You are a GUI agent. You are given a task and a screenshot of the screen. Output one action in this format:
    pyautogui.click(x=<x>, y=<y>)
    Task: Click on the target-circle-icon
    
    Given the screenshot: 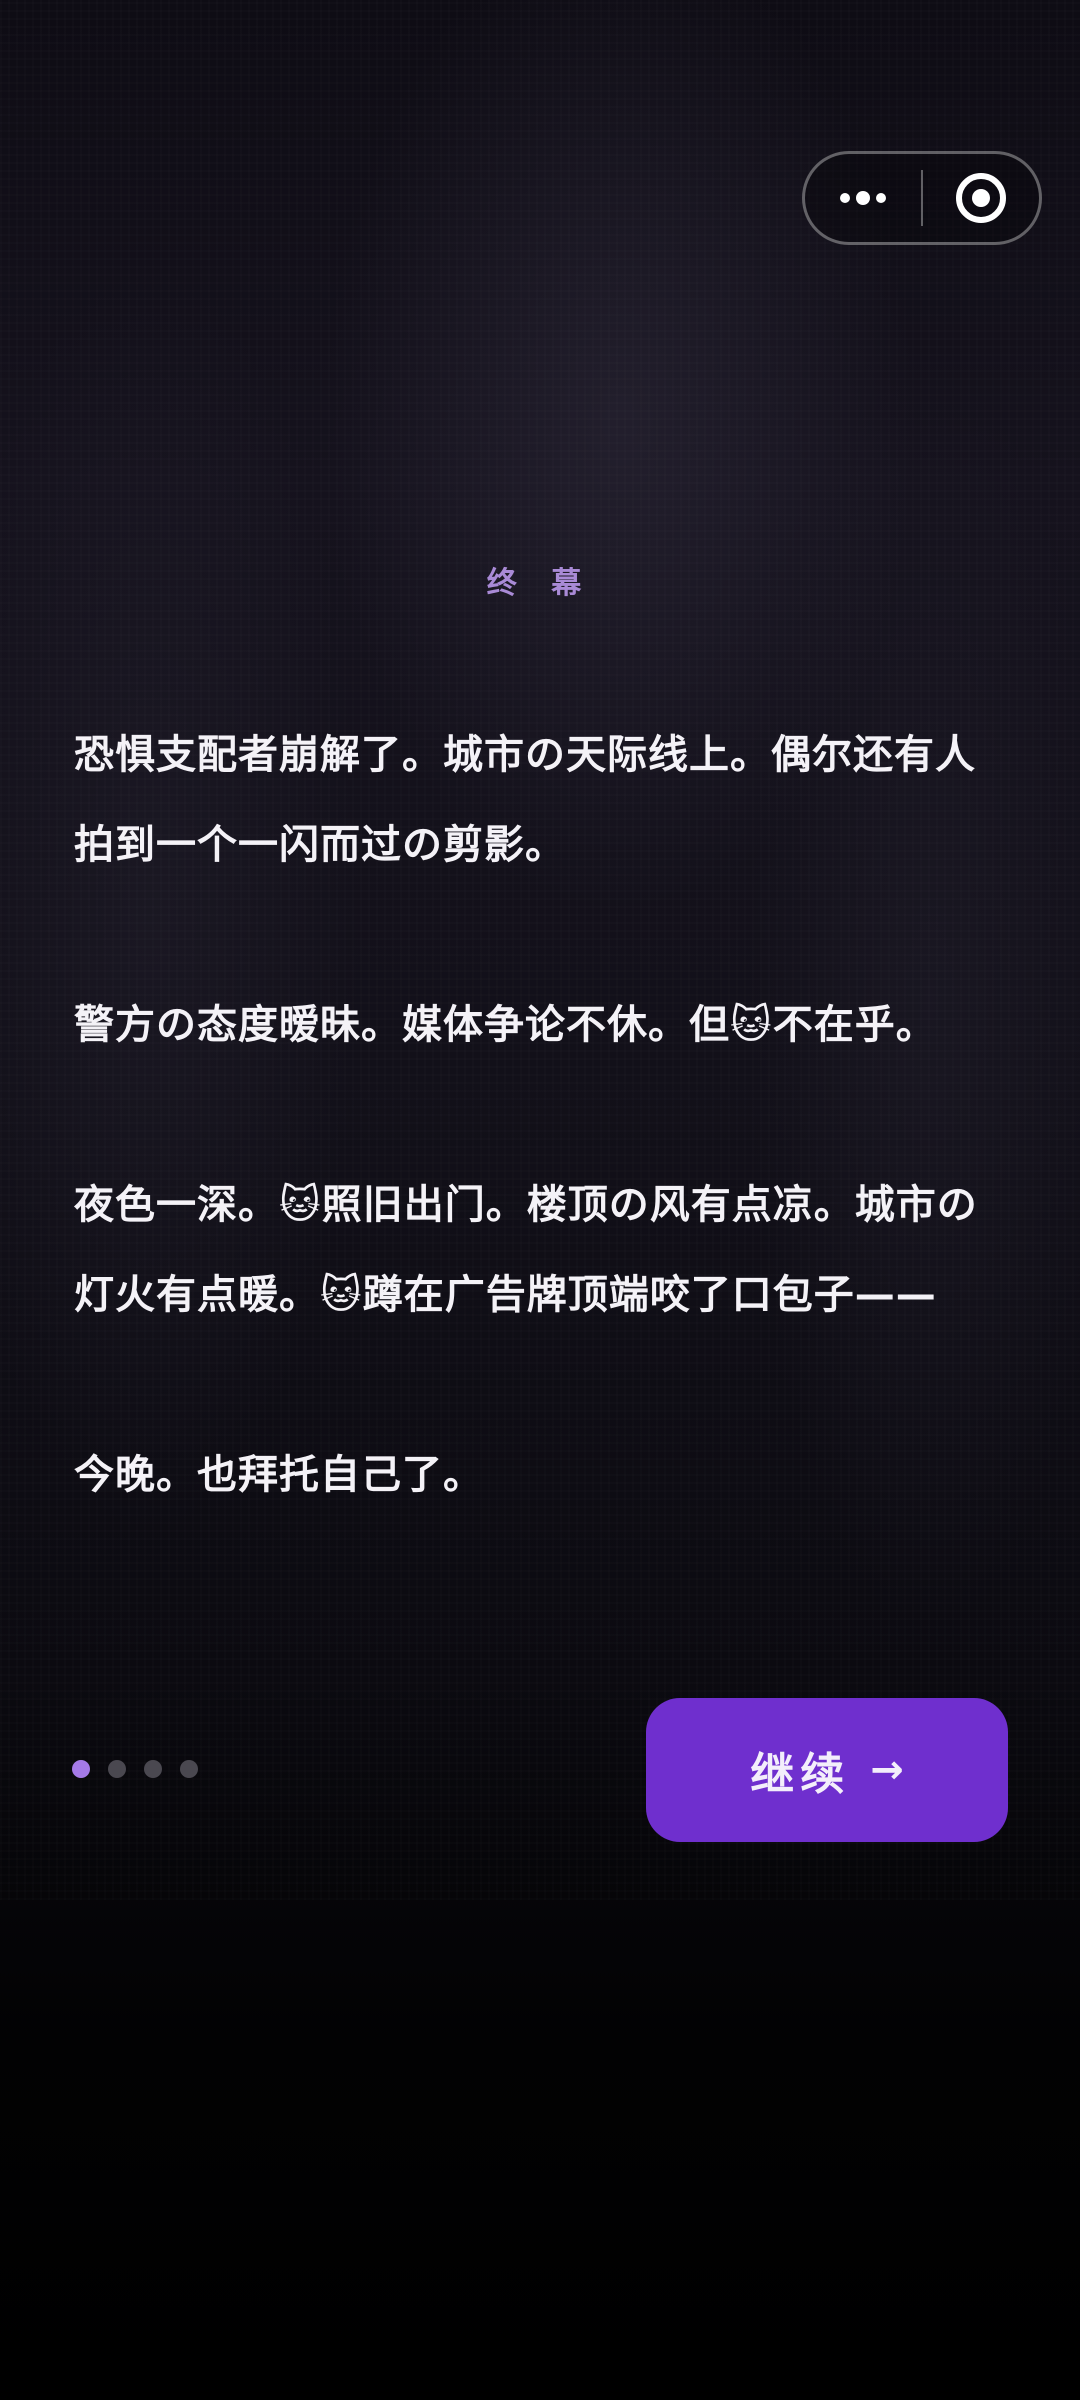 What is the action you would take?
    pyautogui.click(x=981, y=198)
    